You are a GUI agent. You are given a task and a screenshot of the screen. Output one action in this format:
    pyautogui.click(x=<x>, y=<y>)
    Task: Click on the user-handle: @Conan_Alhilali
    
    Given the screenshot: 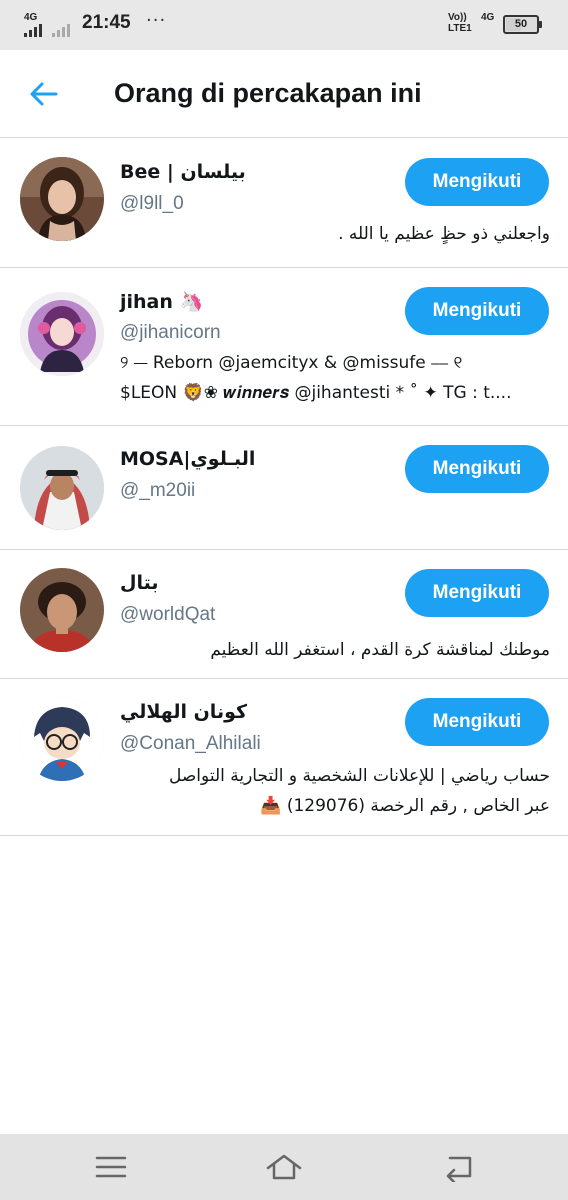 What is the action you would take?
    pyautogui.click(x=190, y=744)
    